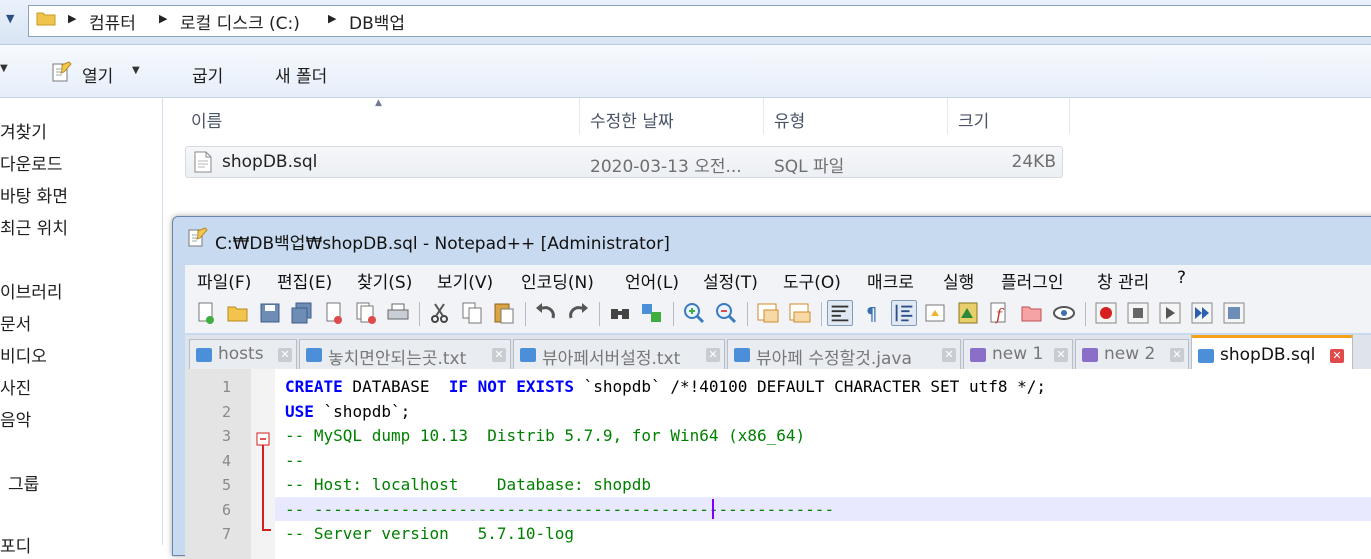  I want to click on zoom-out-icon, so click(726, 313).